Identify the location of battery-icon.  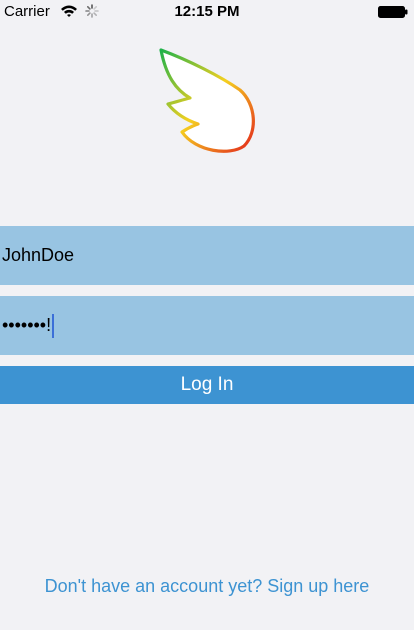
(393, 12).